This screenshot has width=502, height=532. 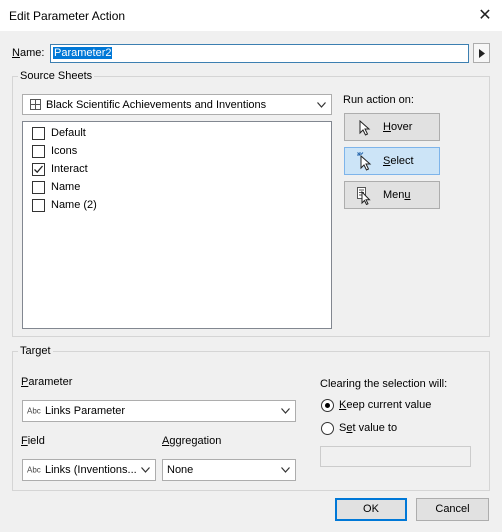 I want to click on menu-pointer-icon, so click(x=364, y=196).